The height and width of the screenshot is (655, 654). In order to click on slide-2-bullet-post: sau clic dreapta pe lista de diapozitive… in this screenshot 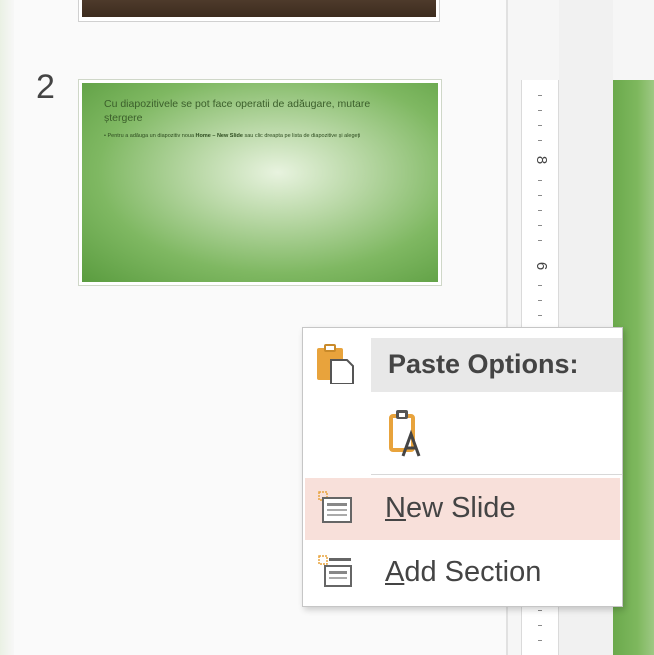, I will do `click(301, 136)`.